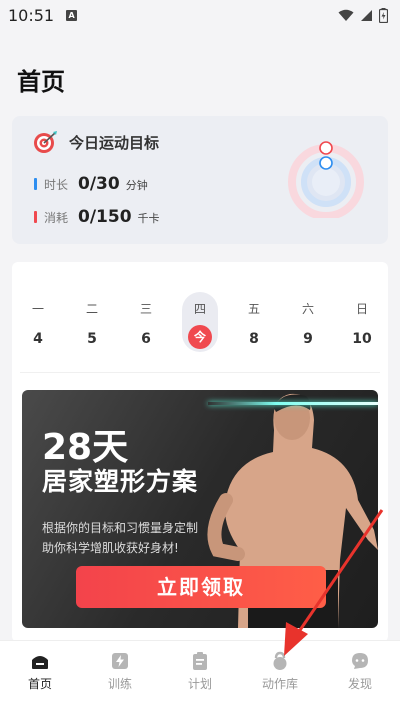 This screenshot has height=711, width=400. I want to click on status-time: 10:51, so click(31, 15).